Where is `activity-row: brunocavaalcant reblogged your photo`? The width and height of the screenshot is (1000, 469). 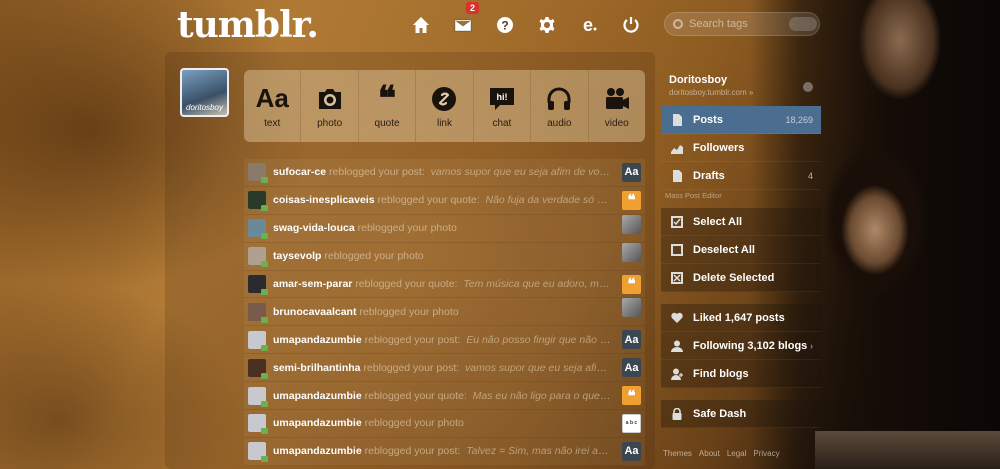 activity-row: brunocavaalcant reblogged your photo is located at coordinates (444, 312).